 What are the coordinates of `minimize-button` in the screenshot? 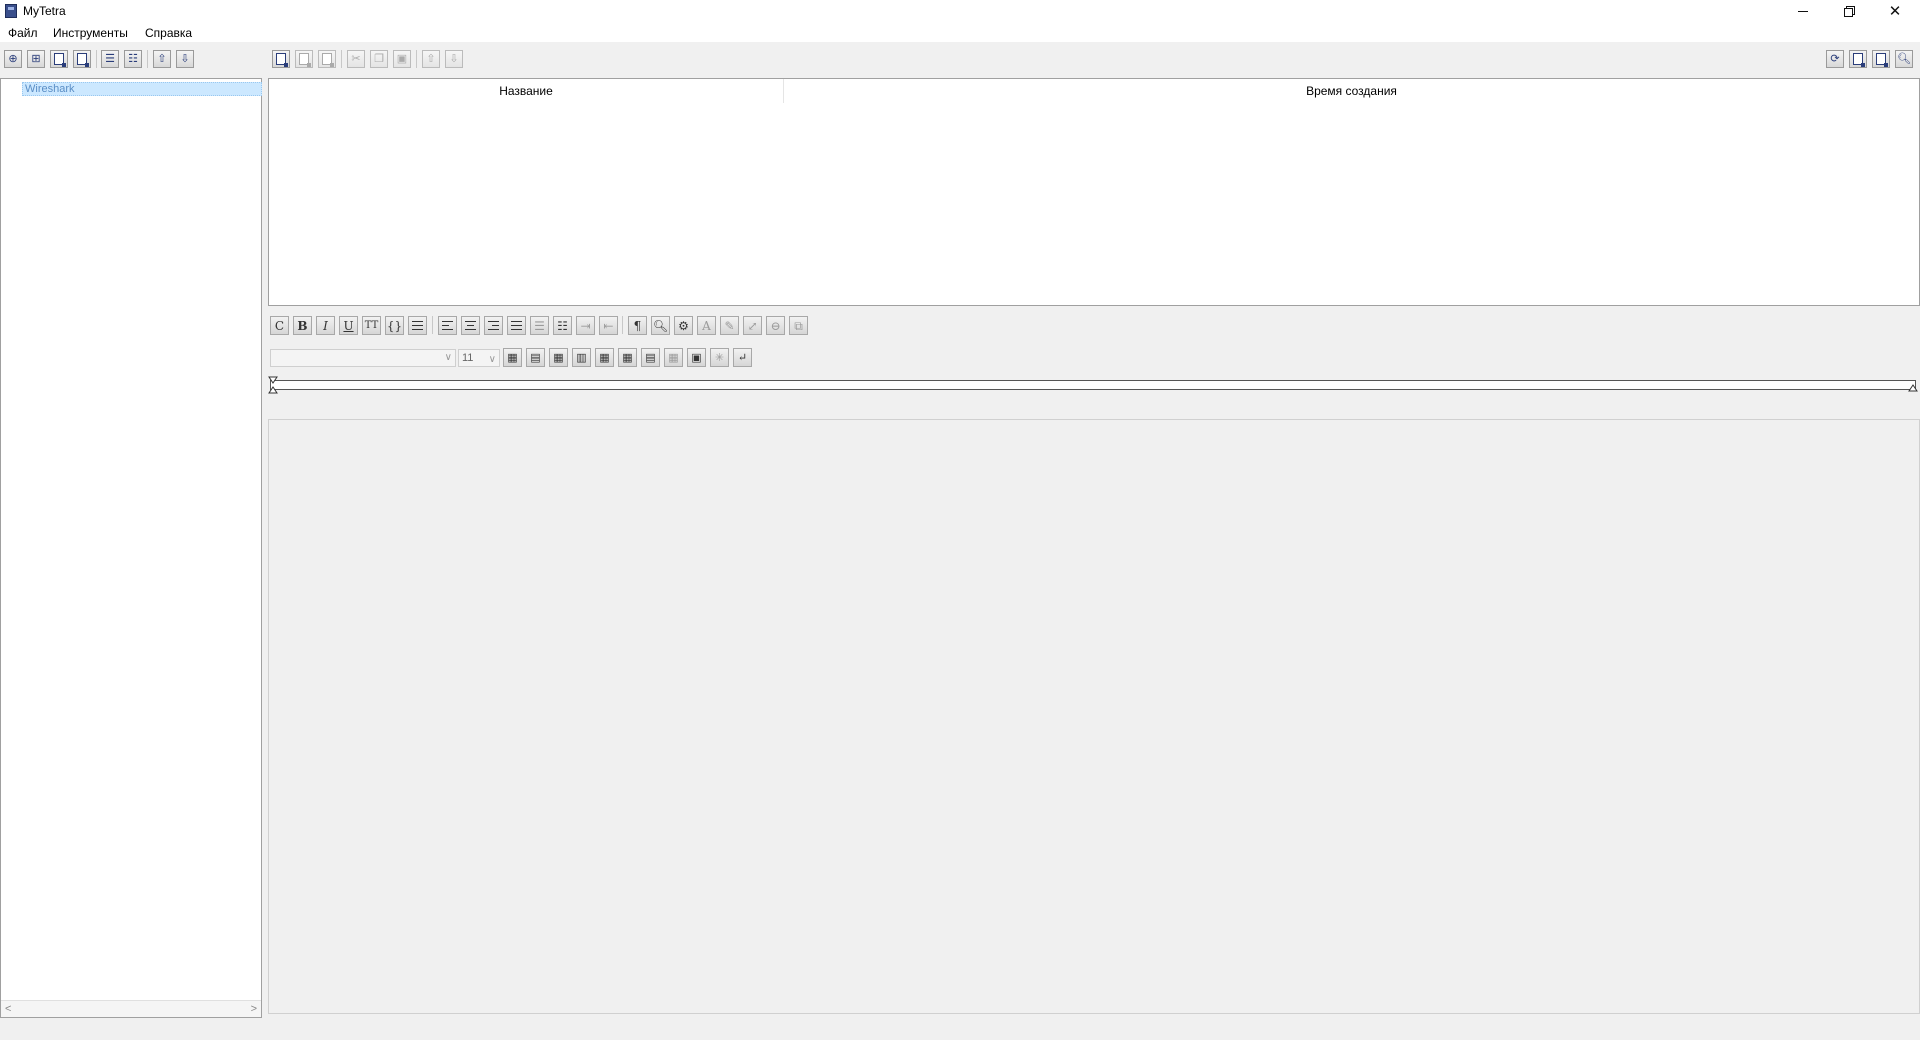 It's located at (1803, 11).